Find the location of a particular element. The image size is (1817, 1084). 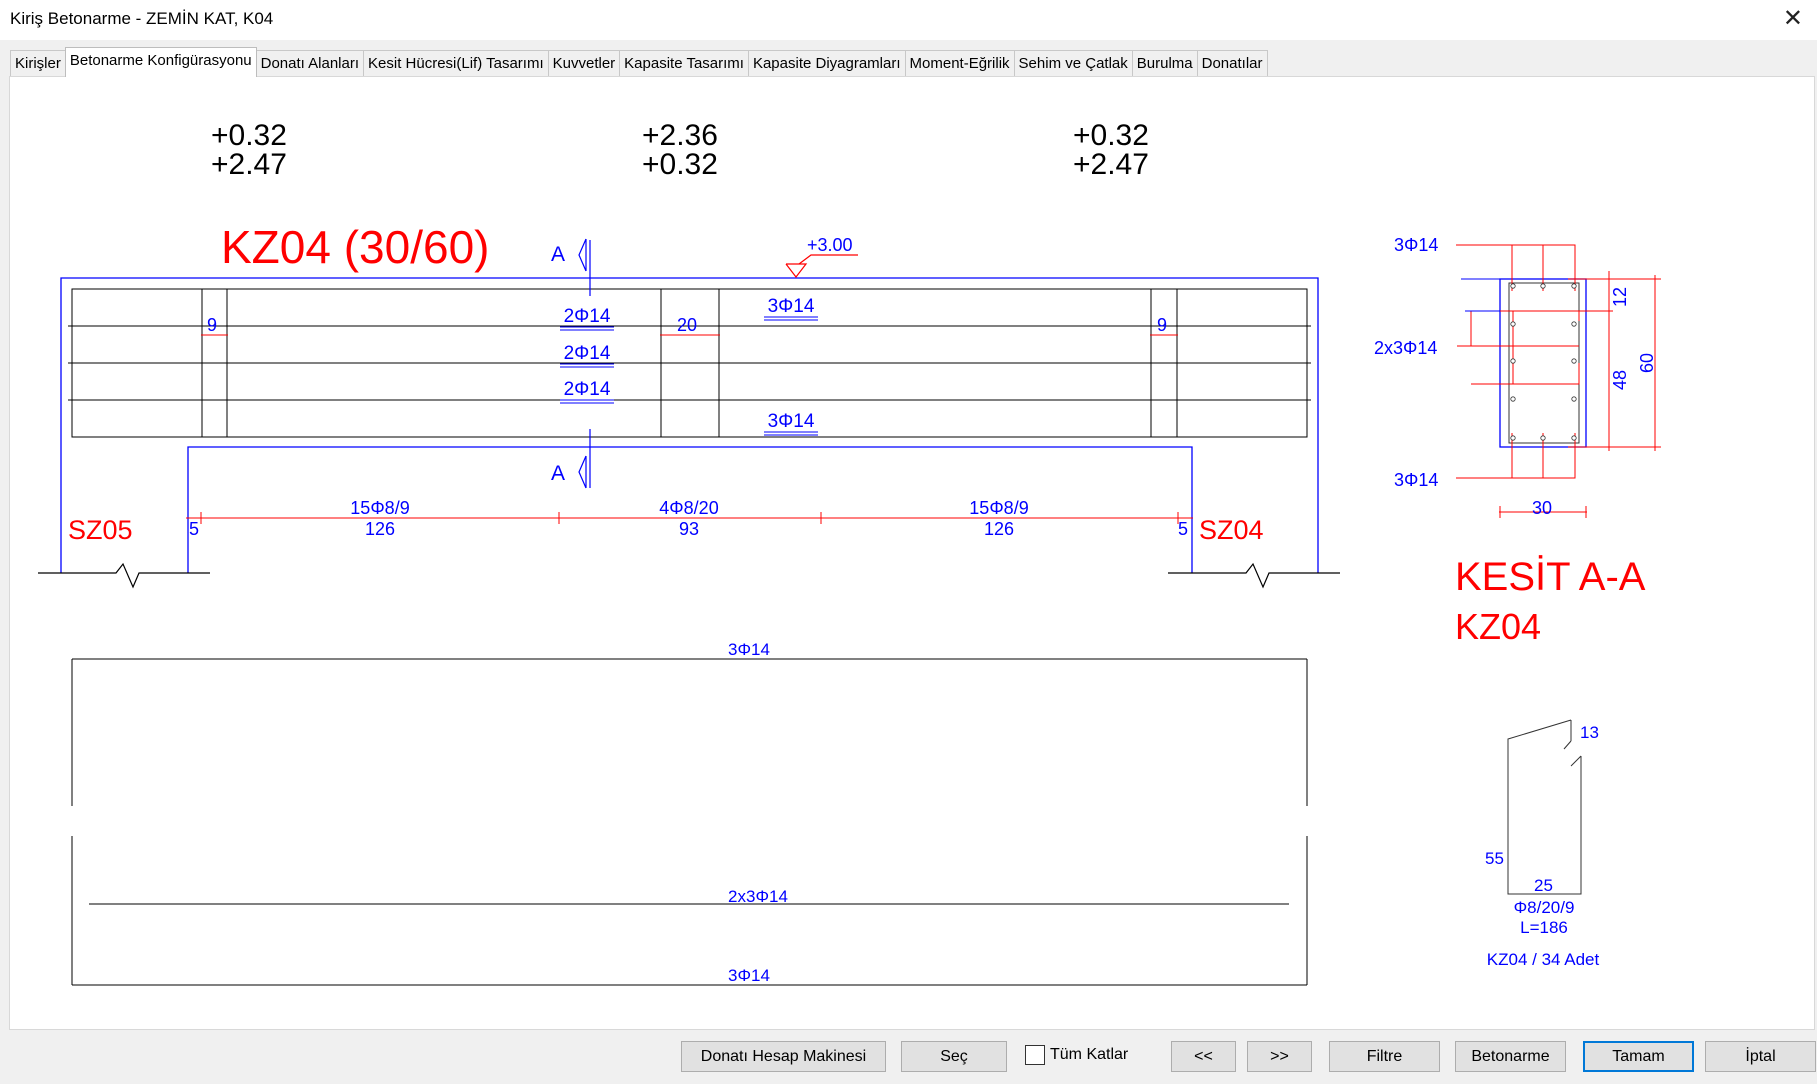

ratio-left-bottom: +2.47 is located at coordinates (249, 164).